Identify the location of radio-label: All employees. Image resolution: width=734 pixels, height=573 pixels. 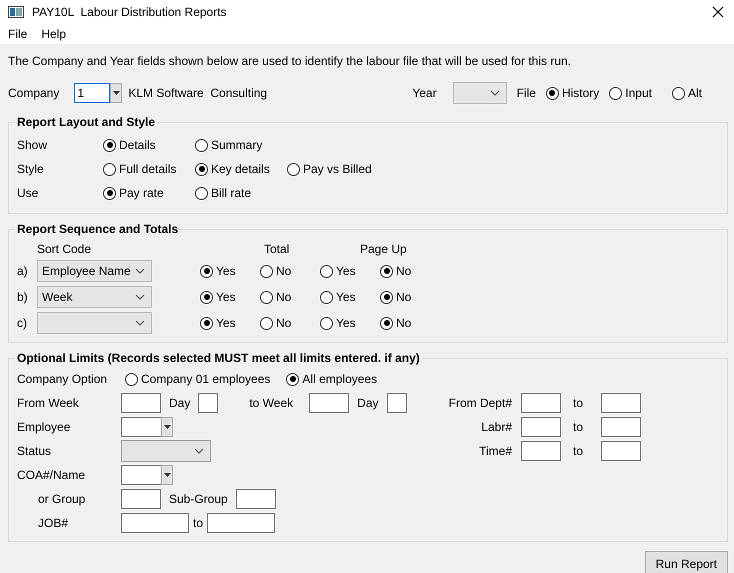
(340, 379).